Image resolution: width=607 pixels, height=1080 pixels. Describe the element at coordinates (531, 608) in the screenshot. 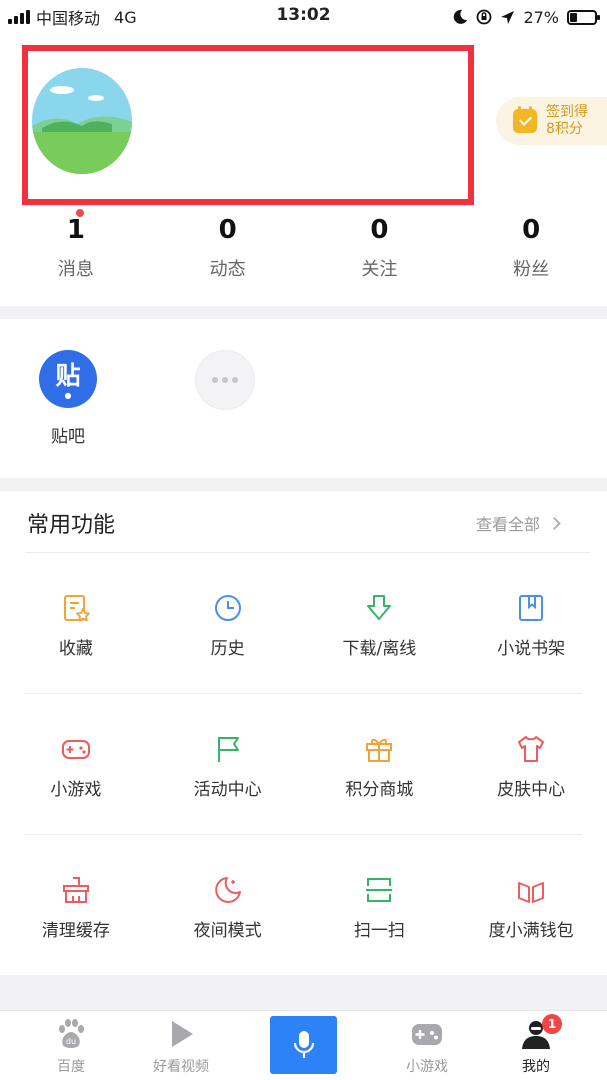

I see `bookshelf-icon` at that location.